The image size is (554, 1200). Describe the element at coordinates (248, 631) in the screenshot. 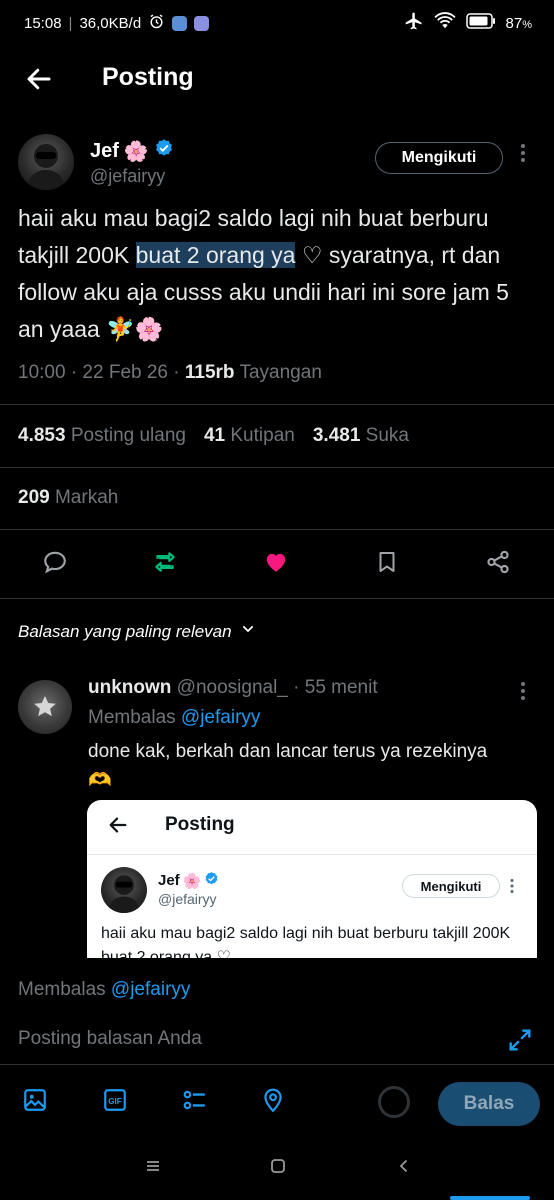

I see `chevron-down-icon` at that location.